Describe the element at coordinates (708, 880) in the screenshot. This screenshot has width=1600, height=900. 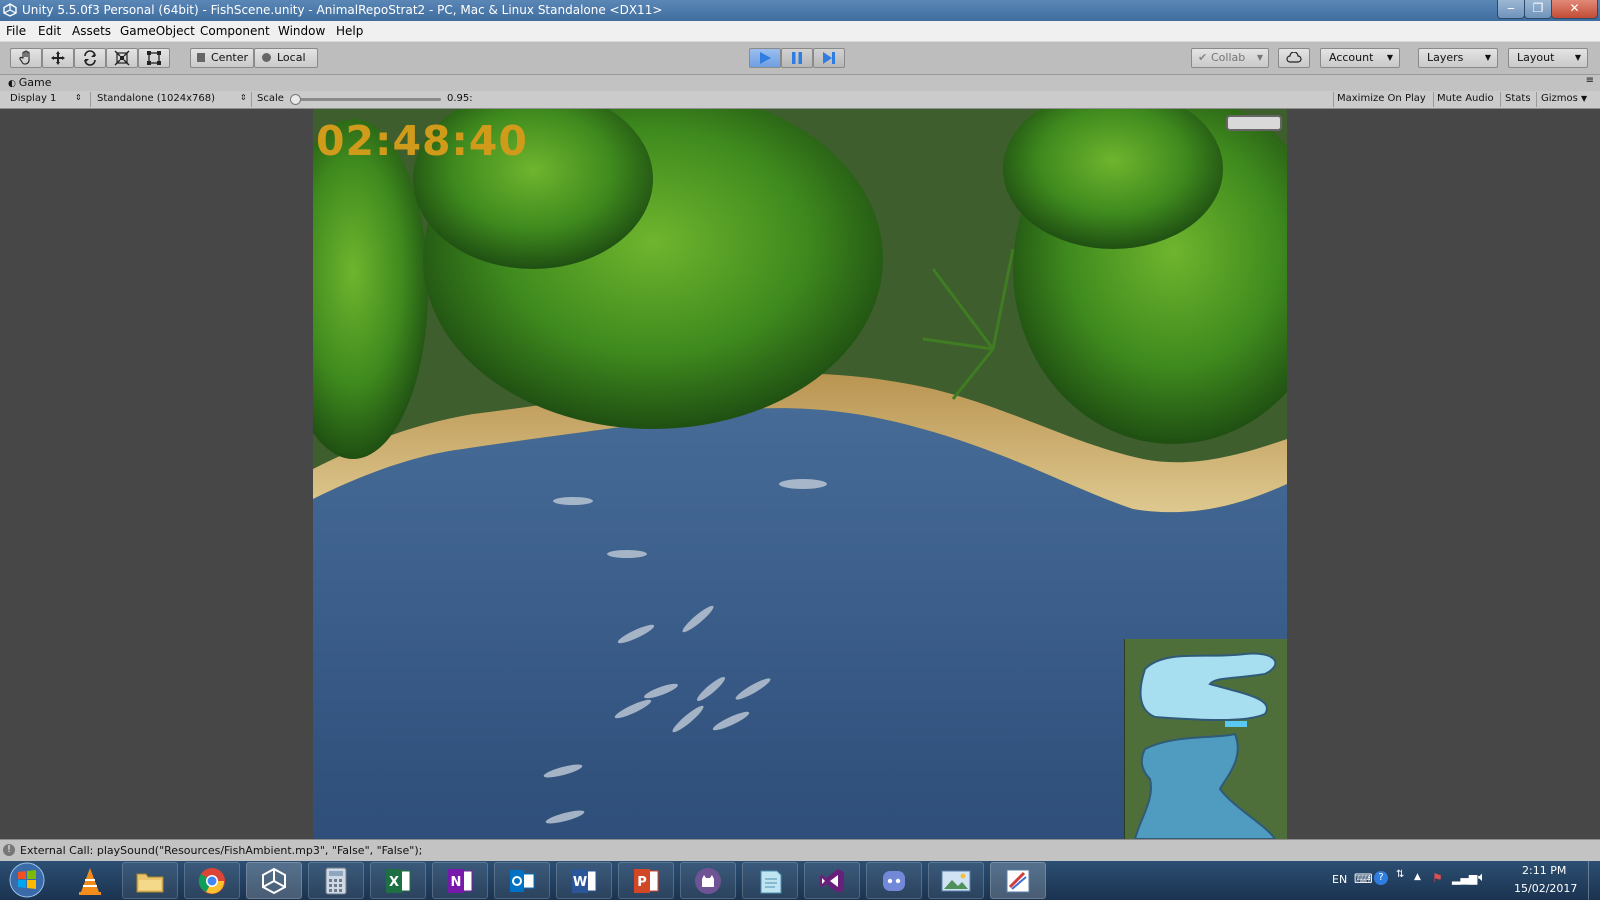
I see `taskbar-github-desktop` at that location.